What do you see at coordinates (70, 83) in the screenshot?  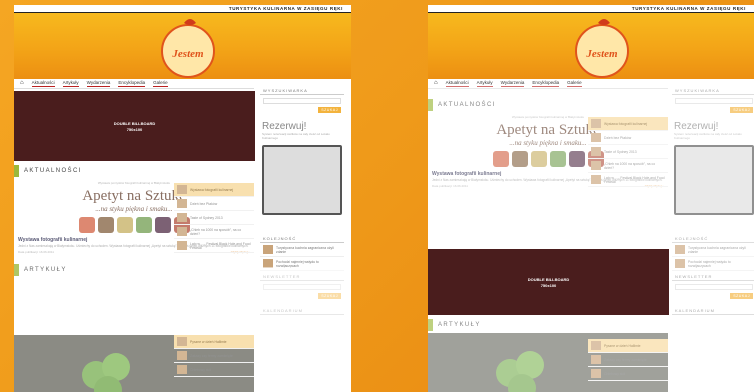 I see `nav-item-articles: Artykuły` at bounding box center [70, 83].